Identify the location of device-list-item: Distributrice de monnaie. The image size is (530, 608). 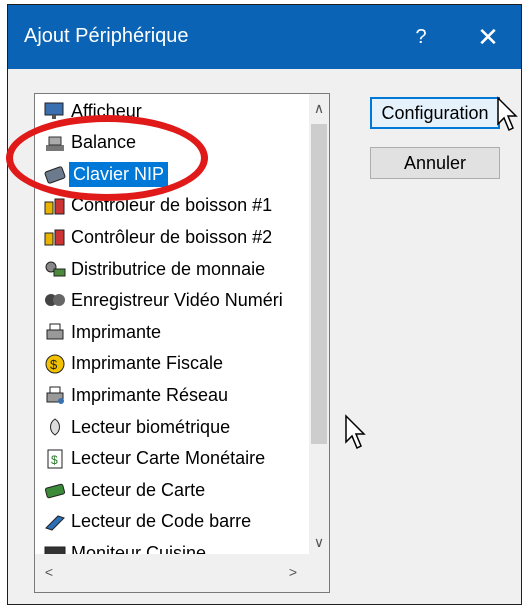
(173, 269).